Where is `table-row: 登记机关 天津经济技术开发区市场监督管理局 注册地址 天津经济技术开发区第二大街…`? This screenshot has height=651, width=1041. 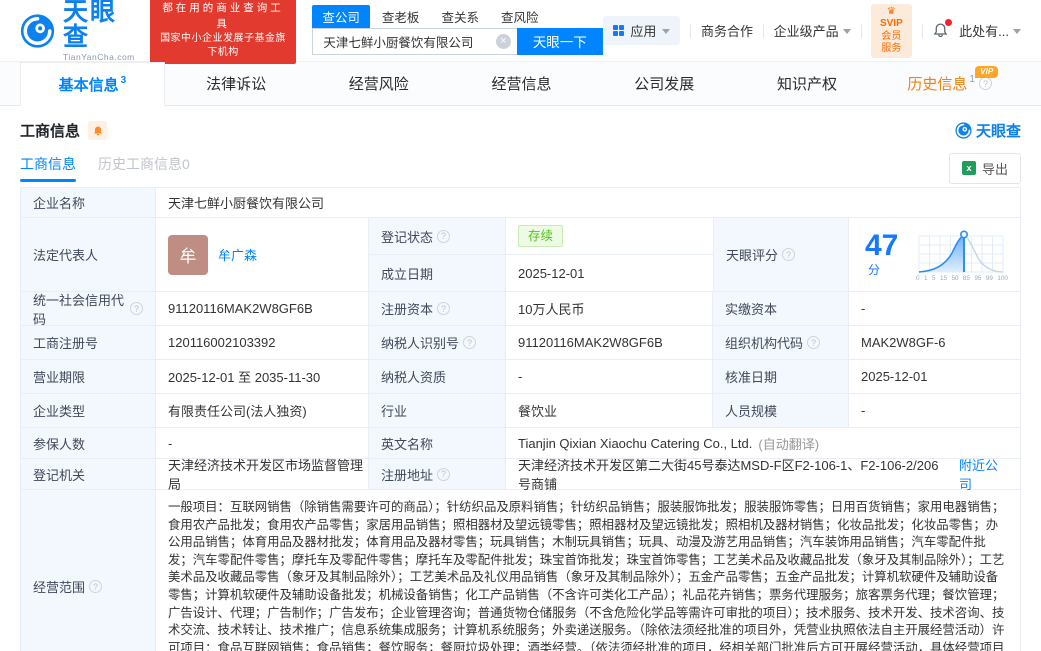 table-row: 登记机关 天津经济技术开发区市场监督管理局 注册地址 天津经济技术开发区第二大街… is located at coordinates (520, 475).